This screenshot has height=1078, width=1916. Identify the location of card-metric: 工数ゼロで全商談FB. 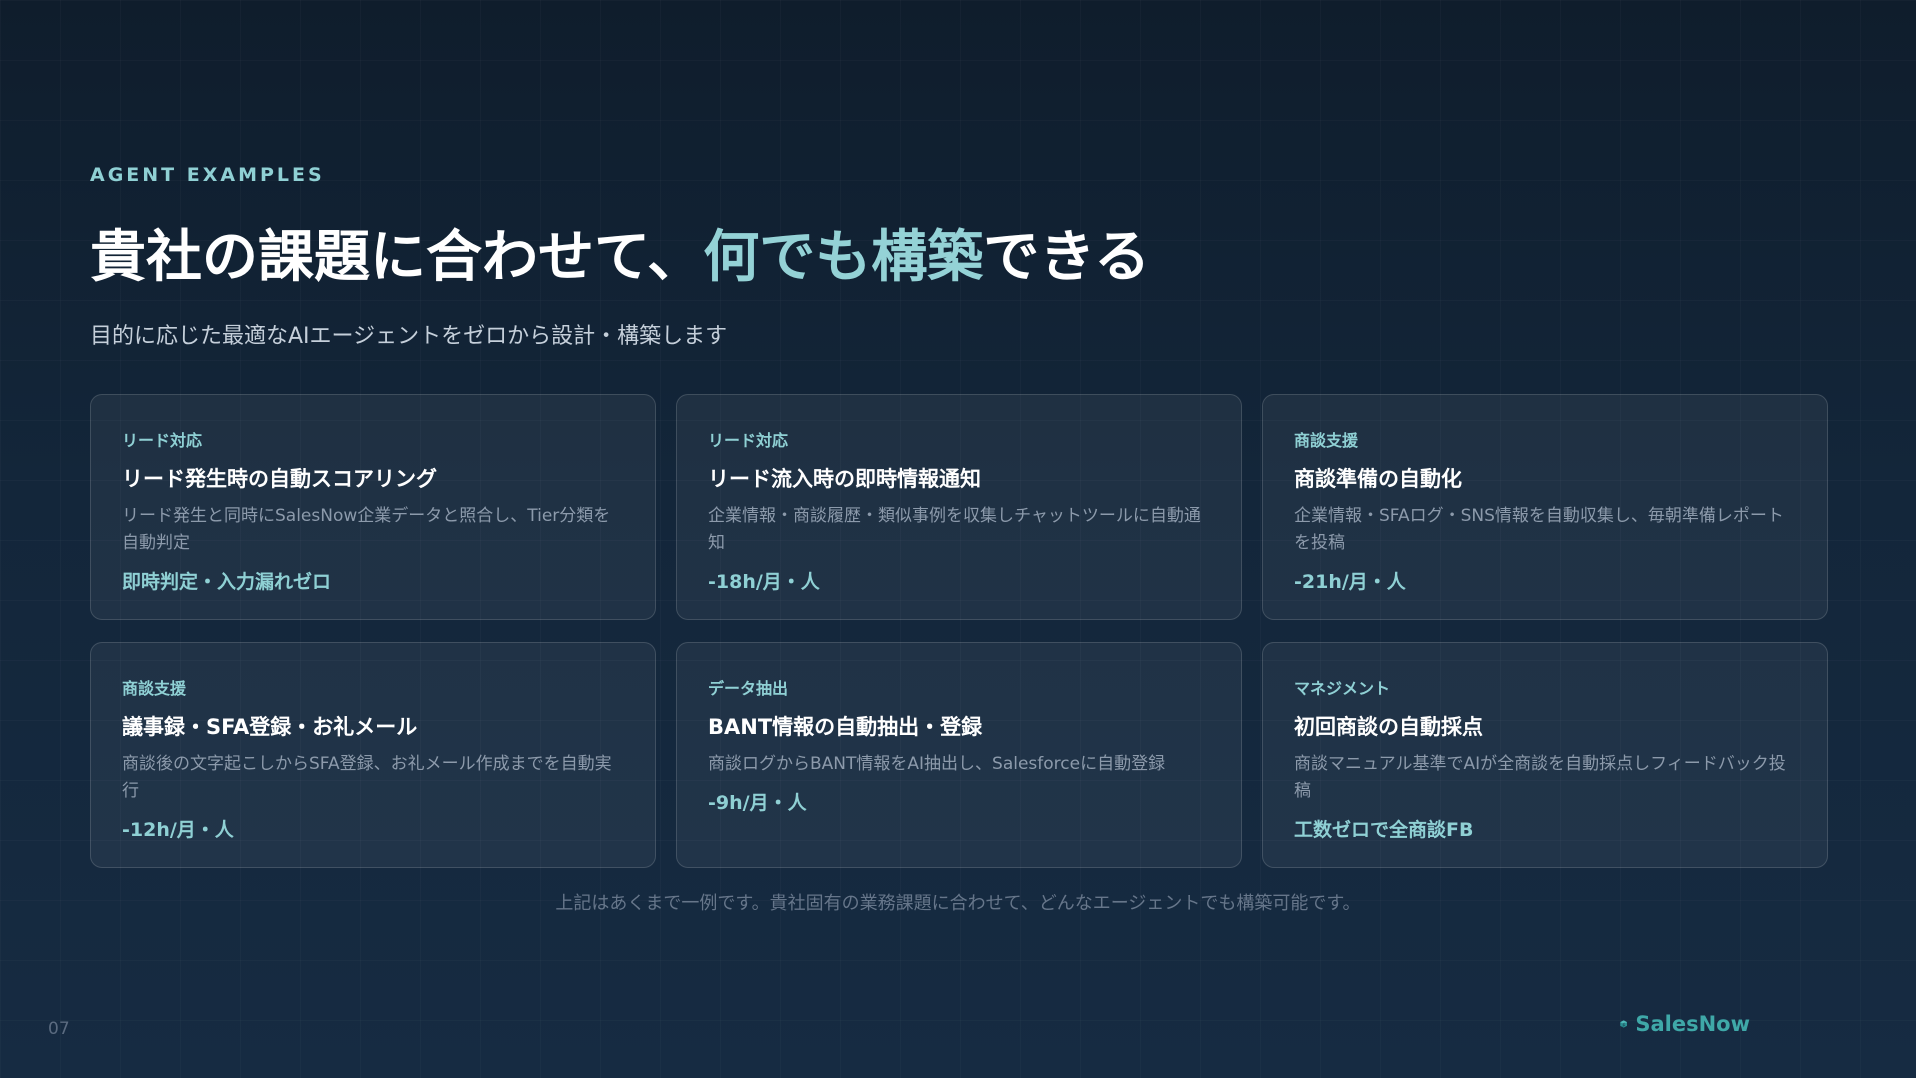
(1384, 830).